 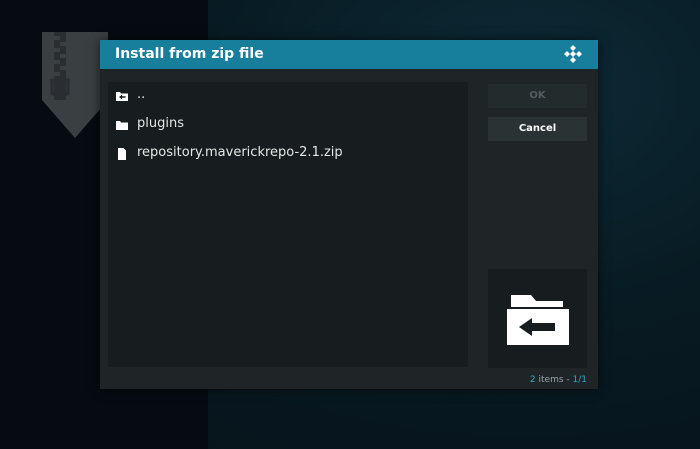 I want to click on list-item-label: plugins, so click(x=160, y=123).